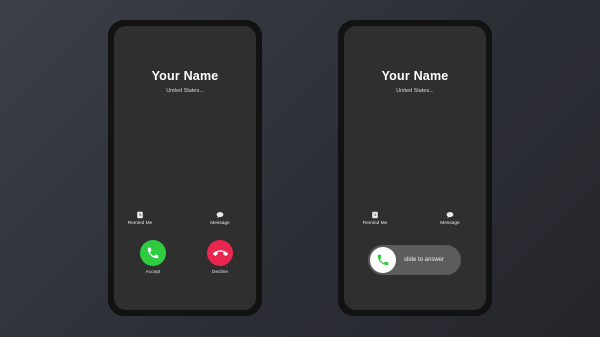 The height and width of the screenshot is (337, 600). Describe the element at coordinates (153, 272) in the screenshot. I see `accept-label: Accept` at that location.